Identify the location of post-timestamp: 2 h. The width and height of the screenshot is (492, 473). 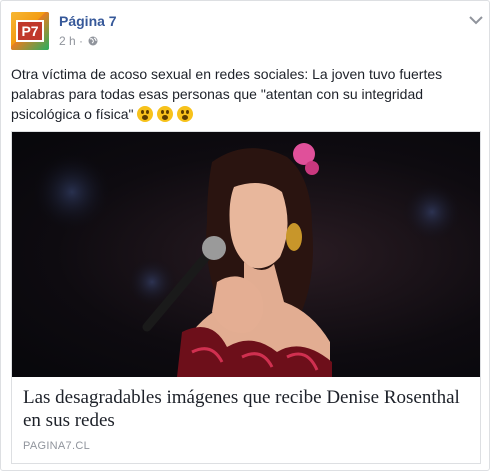
(67, 41).